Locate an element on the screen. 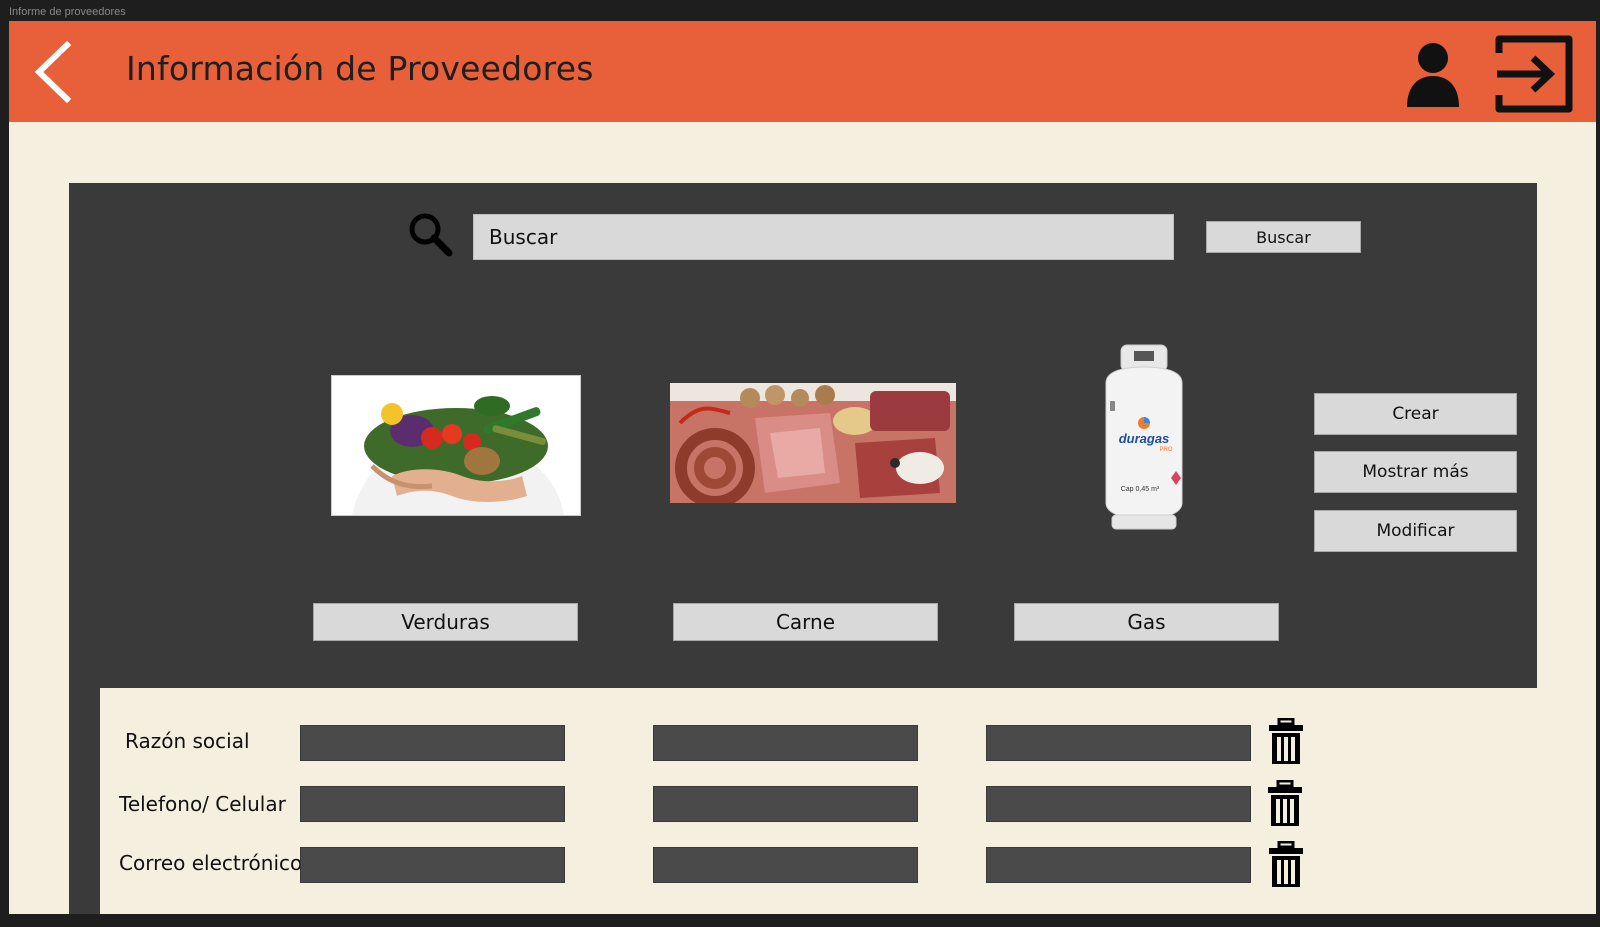 Image resolution: width=1600 pixels, height=927 pixels. modify-button: Modificar is located at coordinates (1415, 531).